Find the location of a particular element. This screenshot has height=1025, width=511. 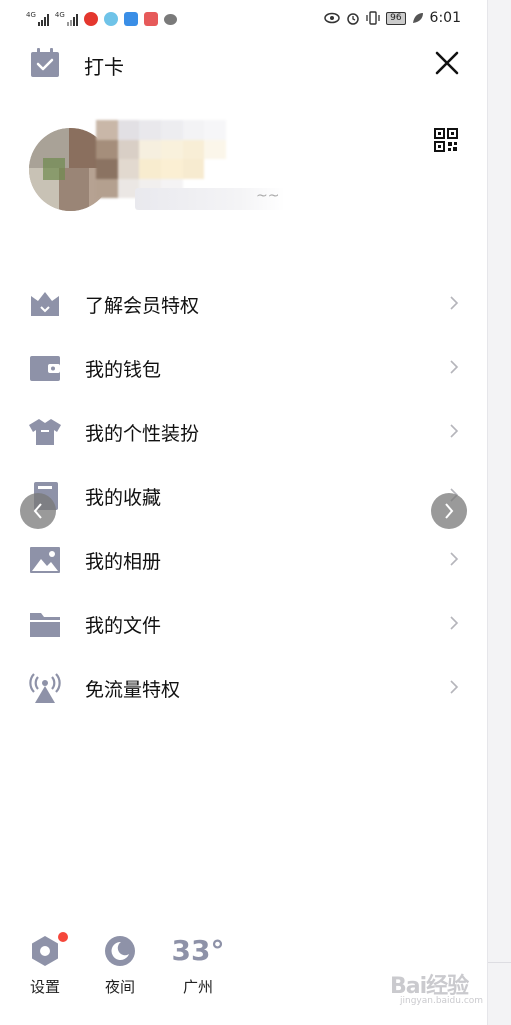

menu-item-free-data: 免流量特权 is located at coordinates (243, 688).